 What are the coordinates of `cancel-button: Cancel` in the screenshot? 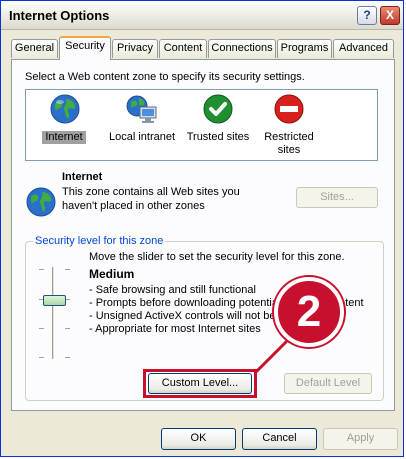 It's located at (279, 439).